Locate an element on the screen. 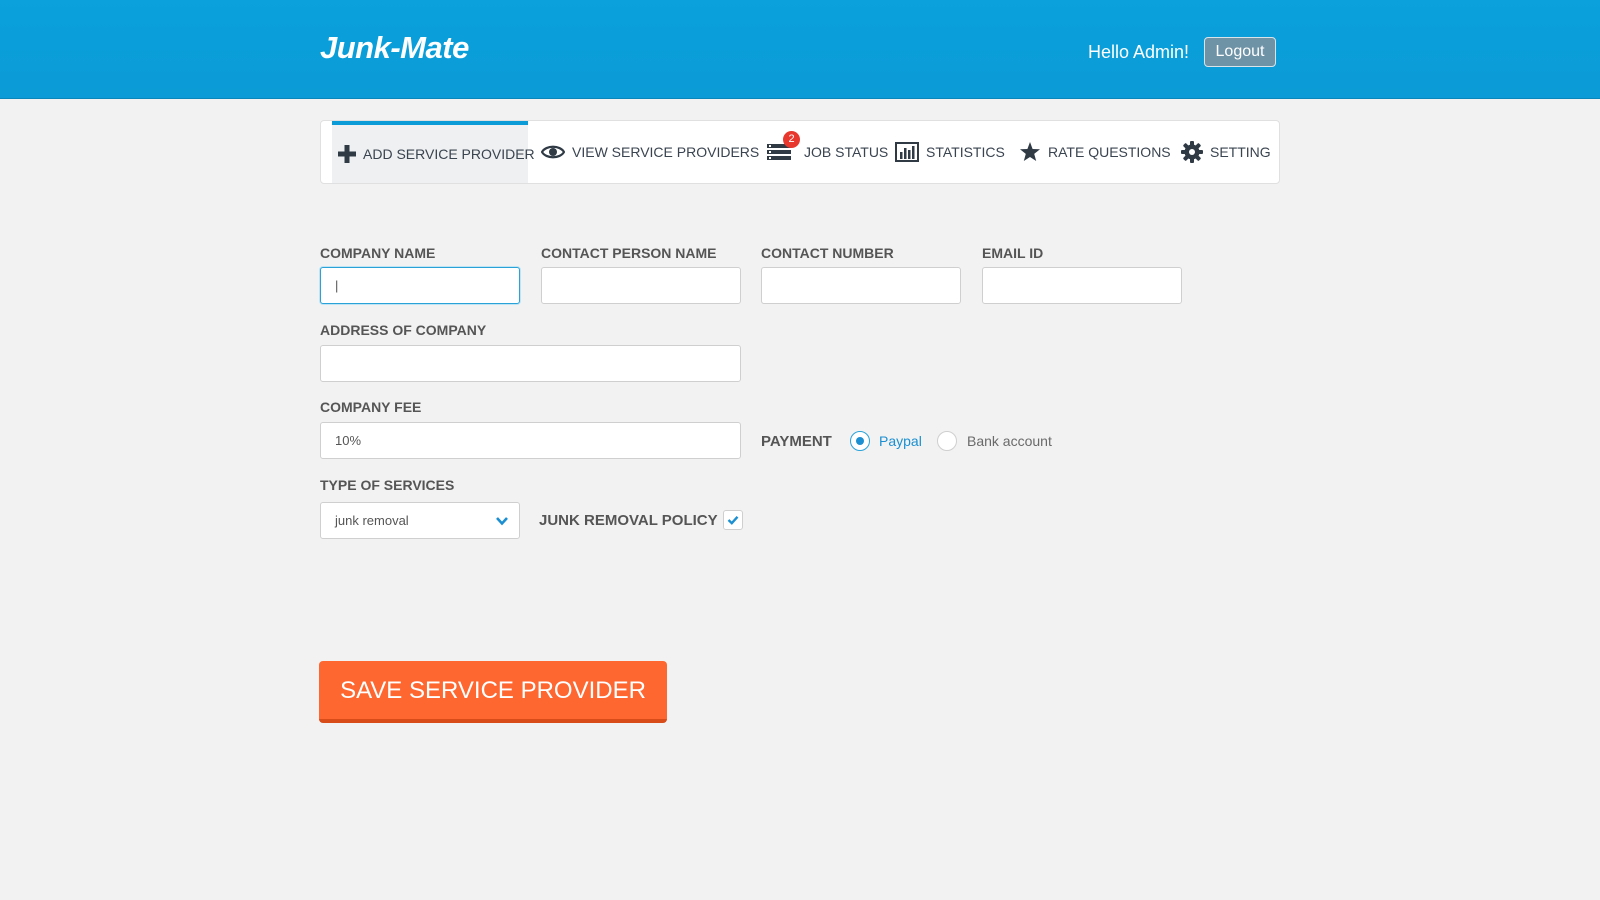 The width and height of the screenshot is (1600, 900). tab-job-status: 2 JOB STATUS is located at coordinates (828, 152).